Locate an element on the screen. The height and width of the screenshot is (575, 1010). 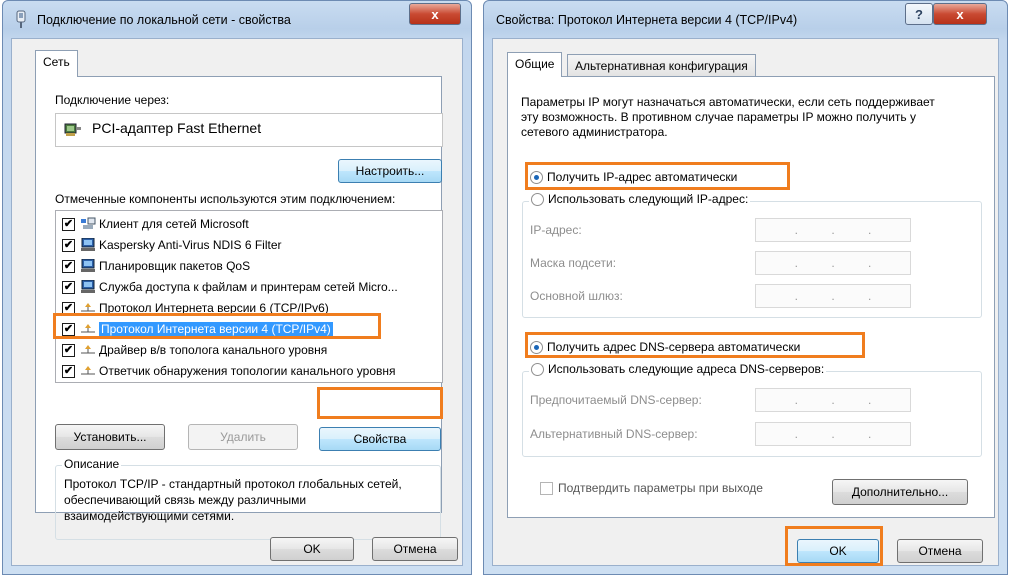
network-card-icon is located at coordinates (73, 131).